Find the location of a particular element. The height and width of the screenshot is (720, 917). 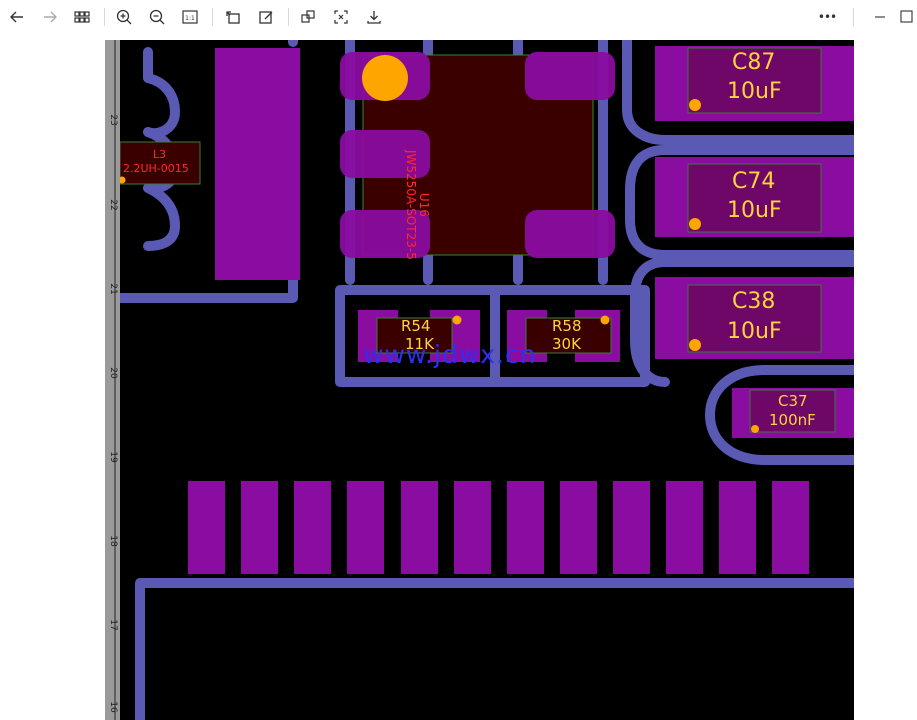

ruler-tick: 21 is located at coordinates (113, 289).